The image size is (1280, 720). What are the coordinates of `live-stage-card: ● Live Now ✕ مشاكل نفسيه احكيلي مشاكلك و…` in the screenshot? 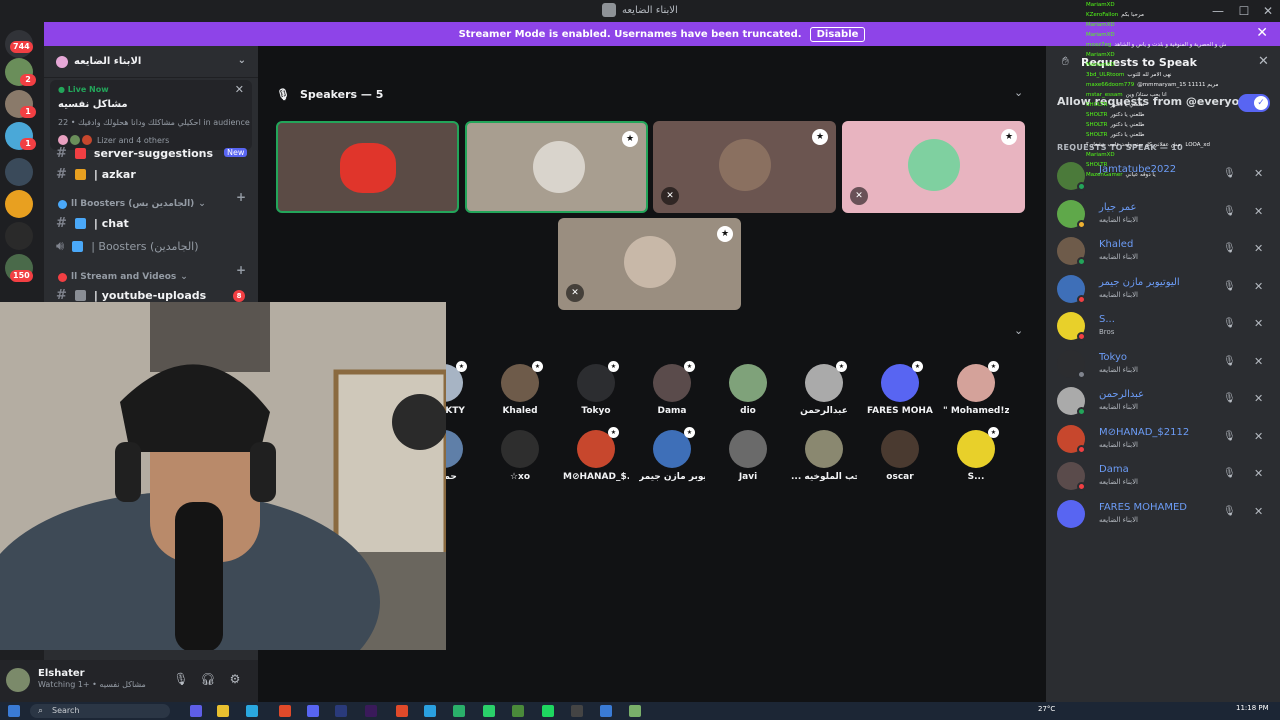 It's located at (151, 115).